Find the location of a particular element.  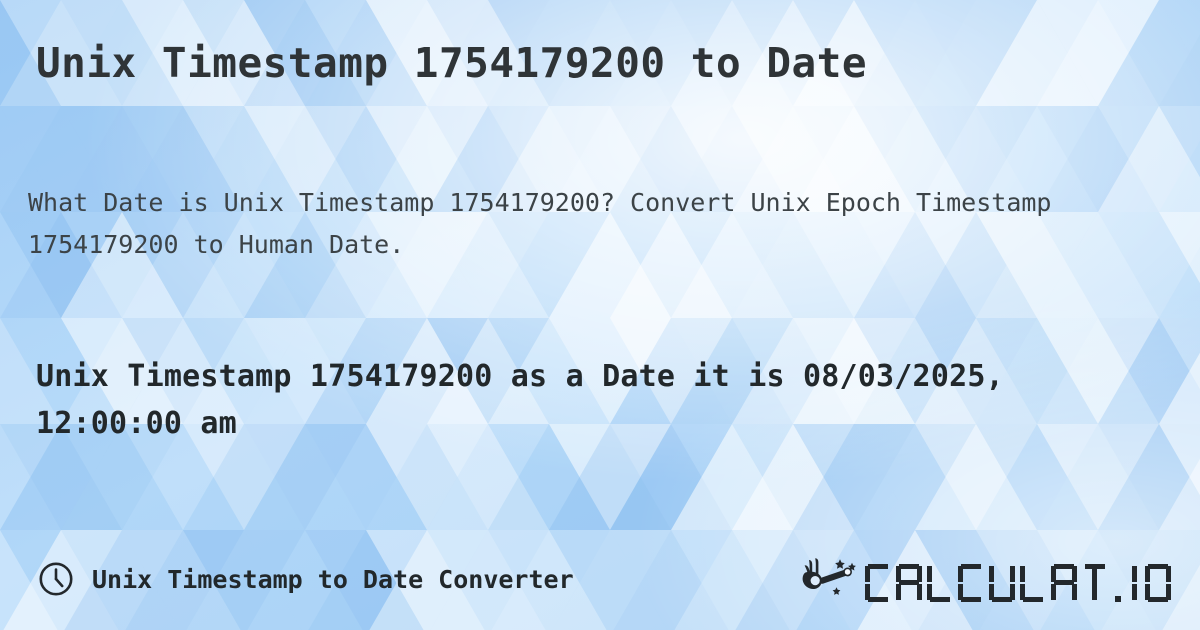

brand-letter-u is located at coordinates (1002, 583).